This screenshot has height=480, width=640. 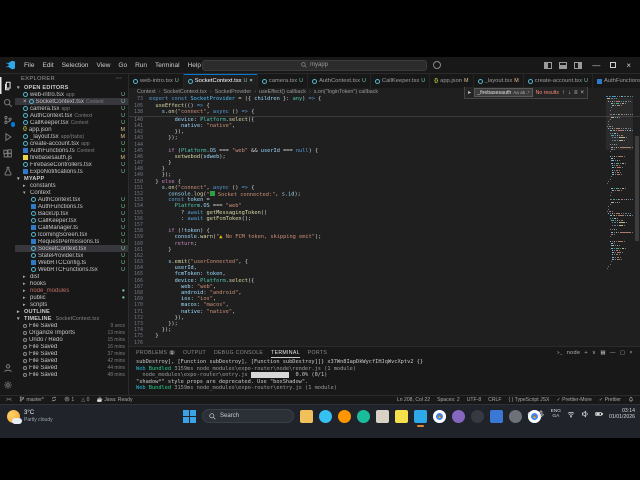 What do you see at coordinates (529, 414) in the screenshot?
I see `tray-chevron-icon: ∧` at bounding box center [529, 414].